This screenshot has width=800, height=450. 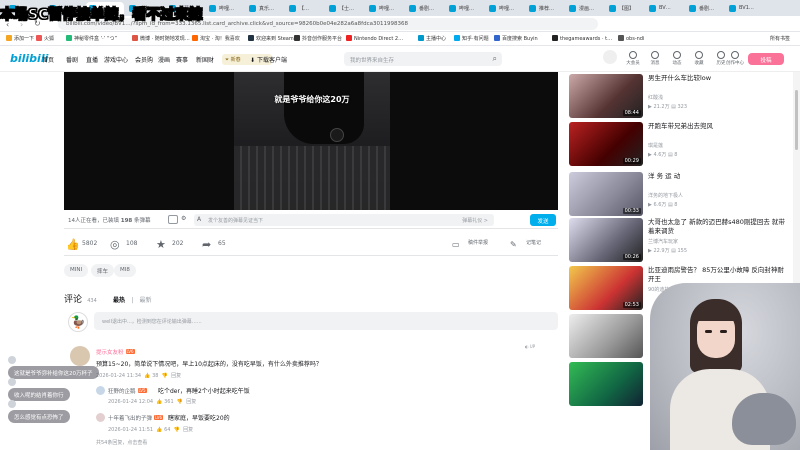 What do you see at coordinates (123, 244) in the screenshot?
I see `coin-button: ◎ 108` at bounding box center [123, 244].